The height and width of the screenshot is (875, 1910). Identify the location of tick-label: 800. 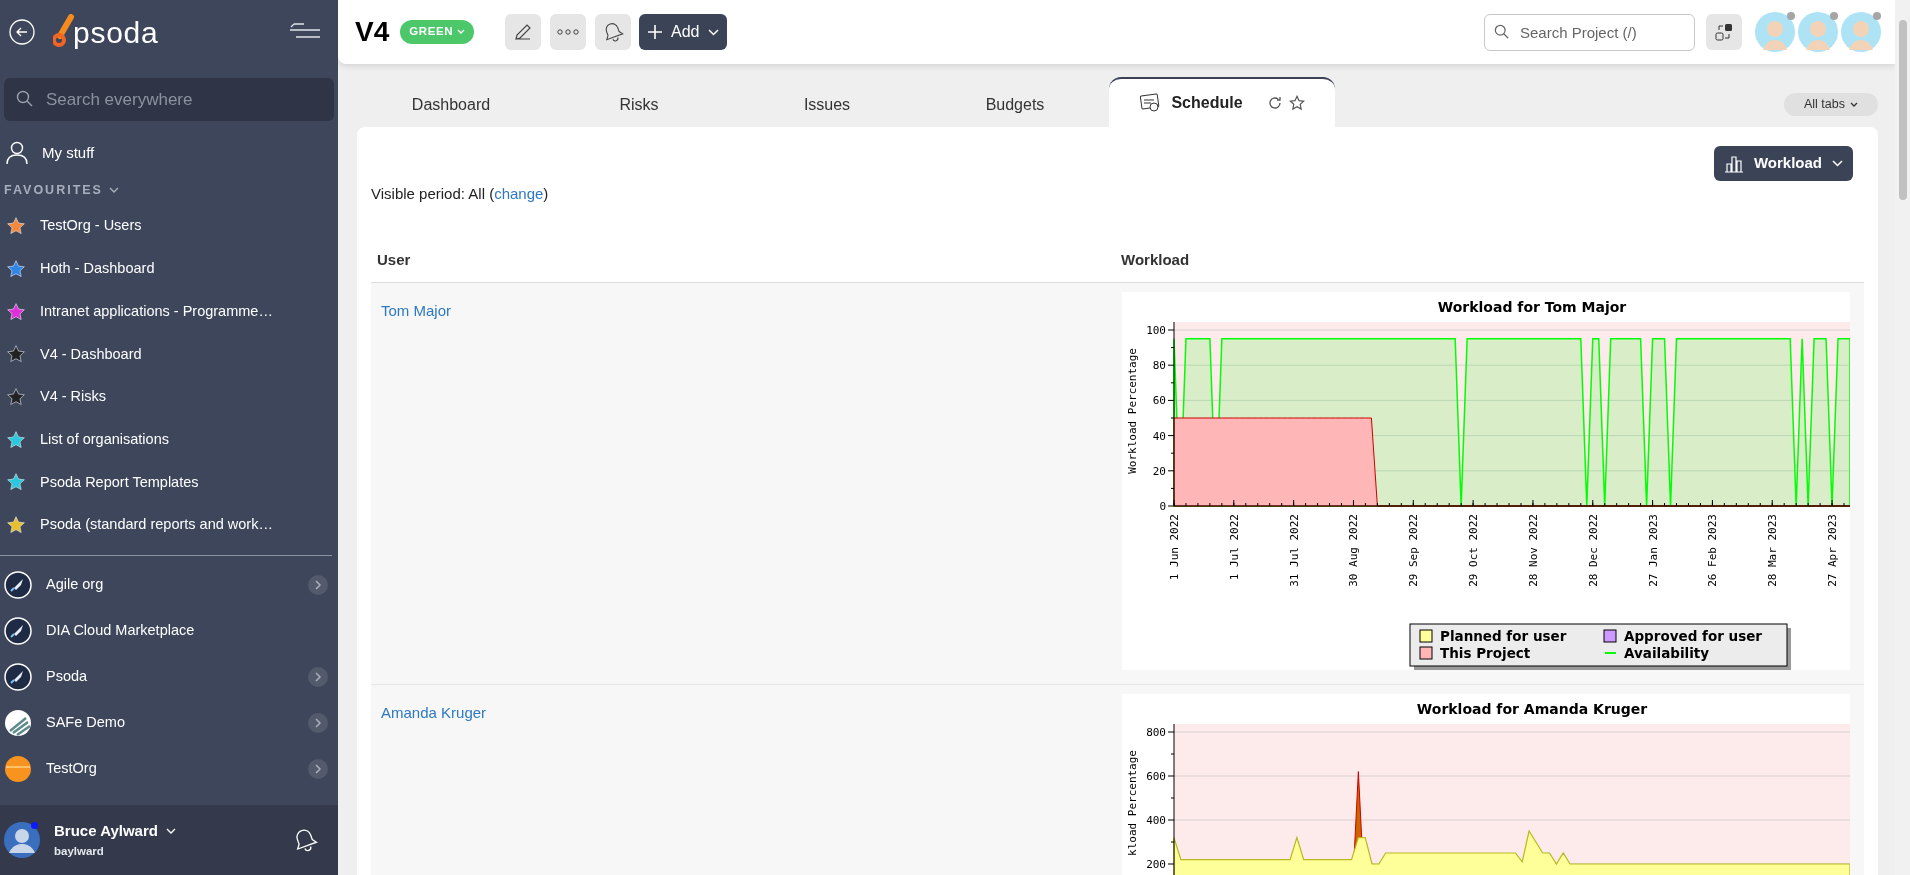
(1156, 732).